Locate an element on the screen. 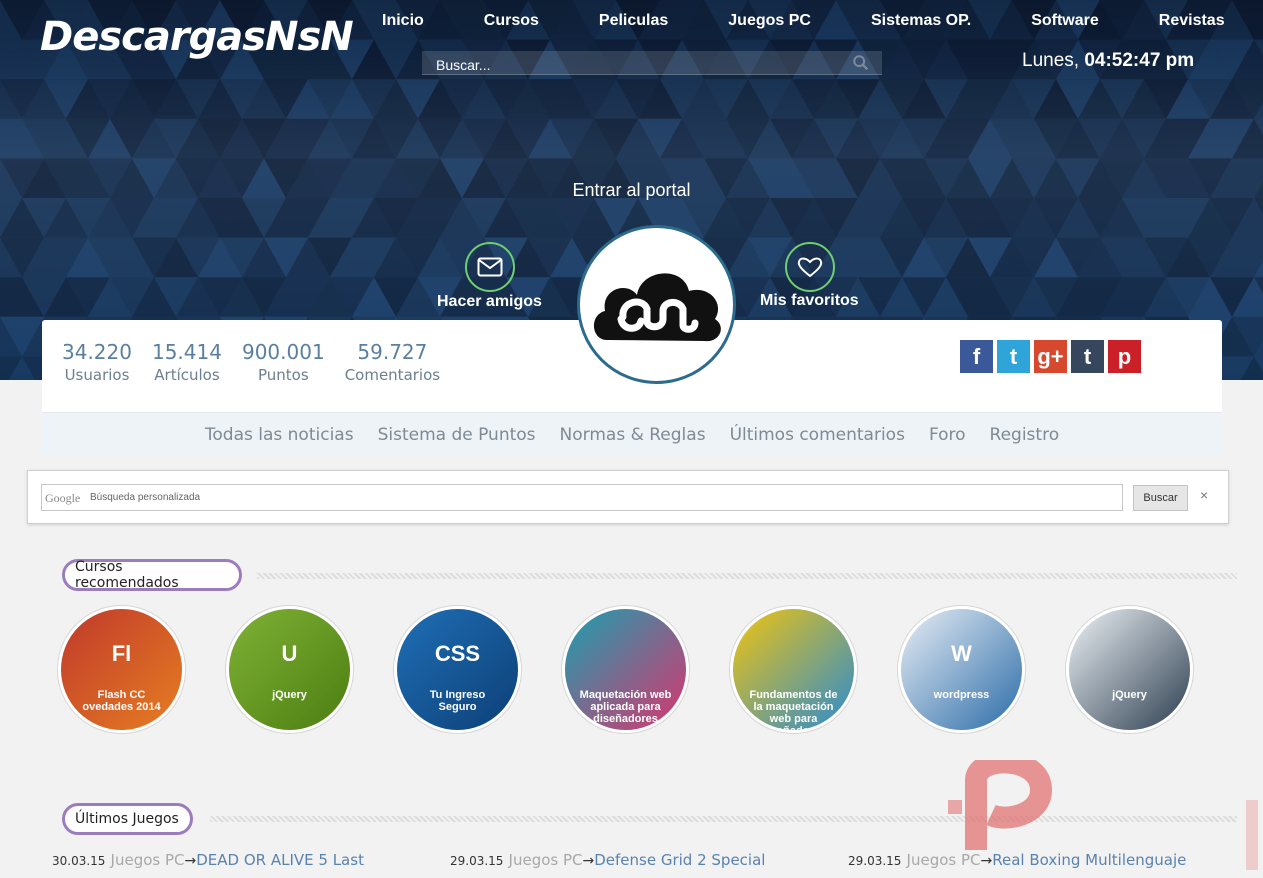 The image size is (1263, 878). course-caption-bottom: Tu Ingreso Seguro is located at coordinates (457, 701).